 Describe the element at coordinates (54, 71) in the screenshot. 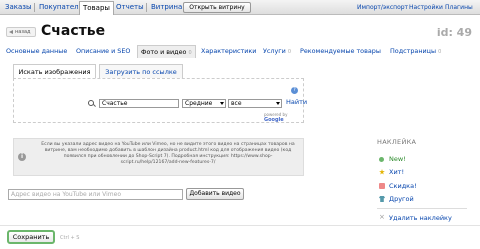

I see `tab-search-images: Искать изображения` at that location.